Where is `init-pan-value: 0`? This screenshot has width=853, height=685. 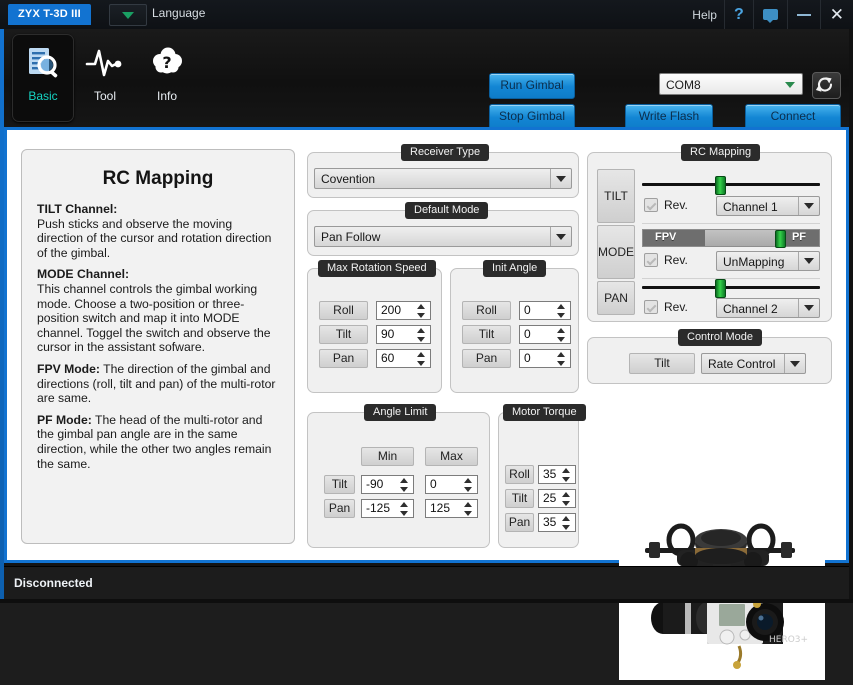 init-pan-value: 0 is located at coordinates (527, 358).